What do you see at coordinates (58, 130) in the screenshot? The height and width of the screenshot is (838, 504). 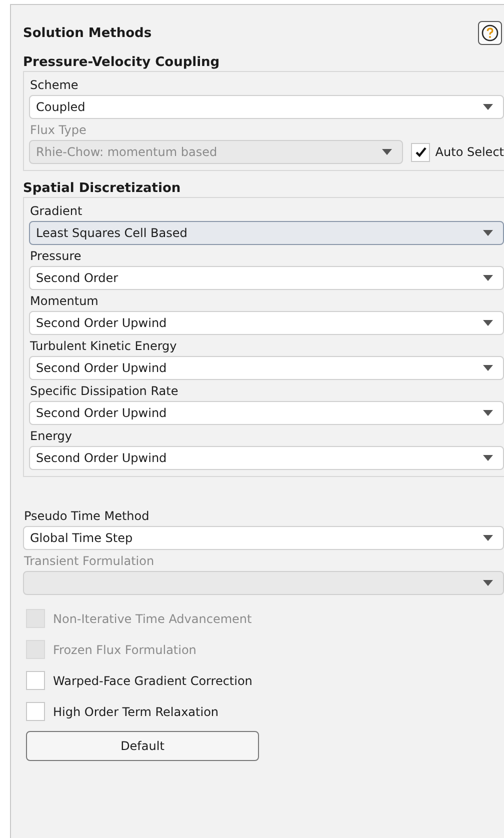 I see `field-label: Flux Type` at bounding box center [58, 130].